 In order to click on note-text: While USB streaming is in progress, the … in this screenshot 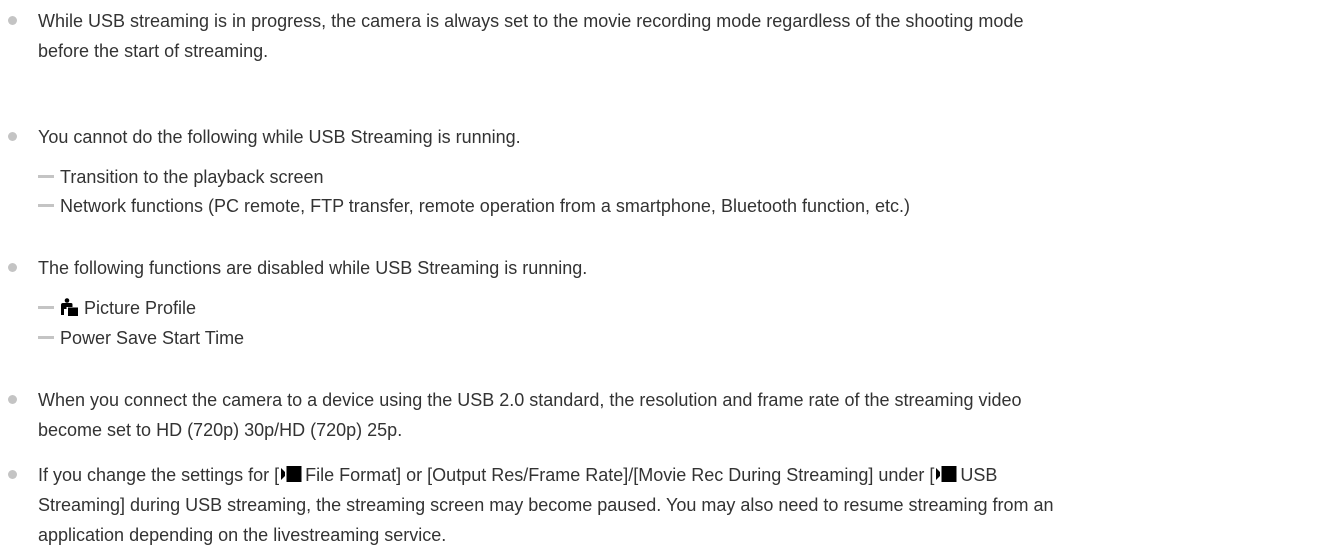, I will do `click(531, 36)`.